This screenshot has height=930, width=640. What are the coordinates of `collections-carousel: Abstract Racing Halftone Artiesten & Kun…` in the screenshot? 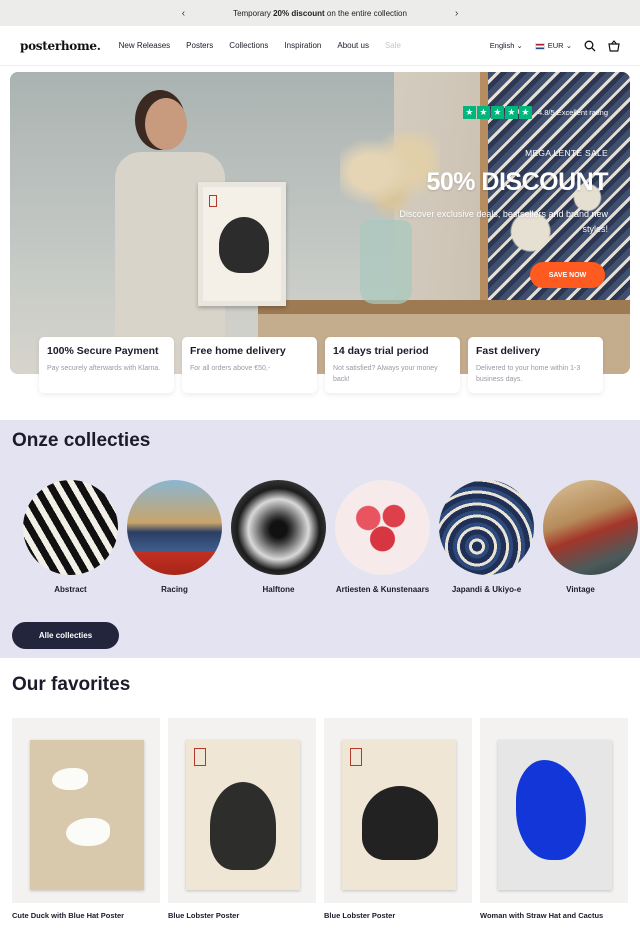 It's located at (330, 538).